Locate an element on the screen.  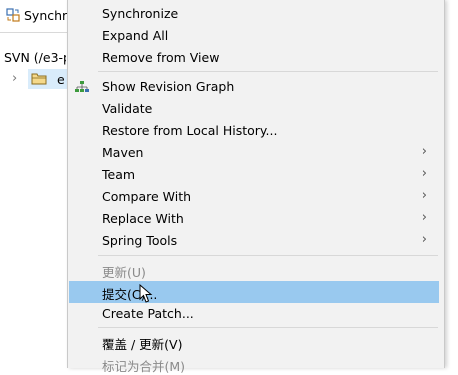
folder-icon is located at coordinates (39, 79).